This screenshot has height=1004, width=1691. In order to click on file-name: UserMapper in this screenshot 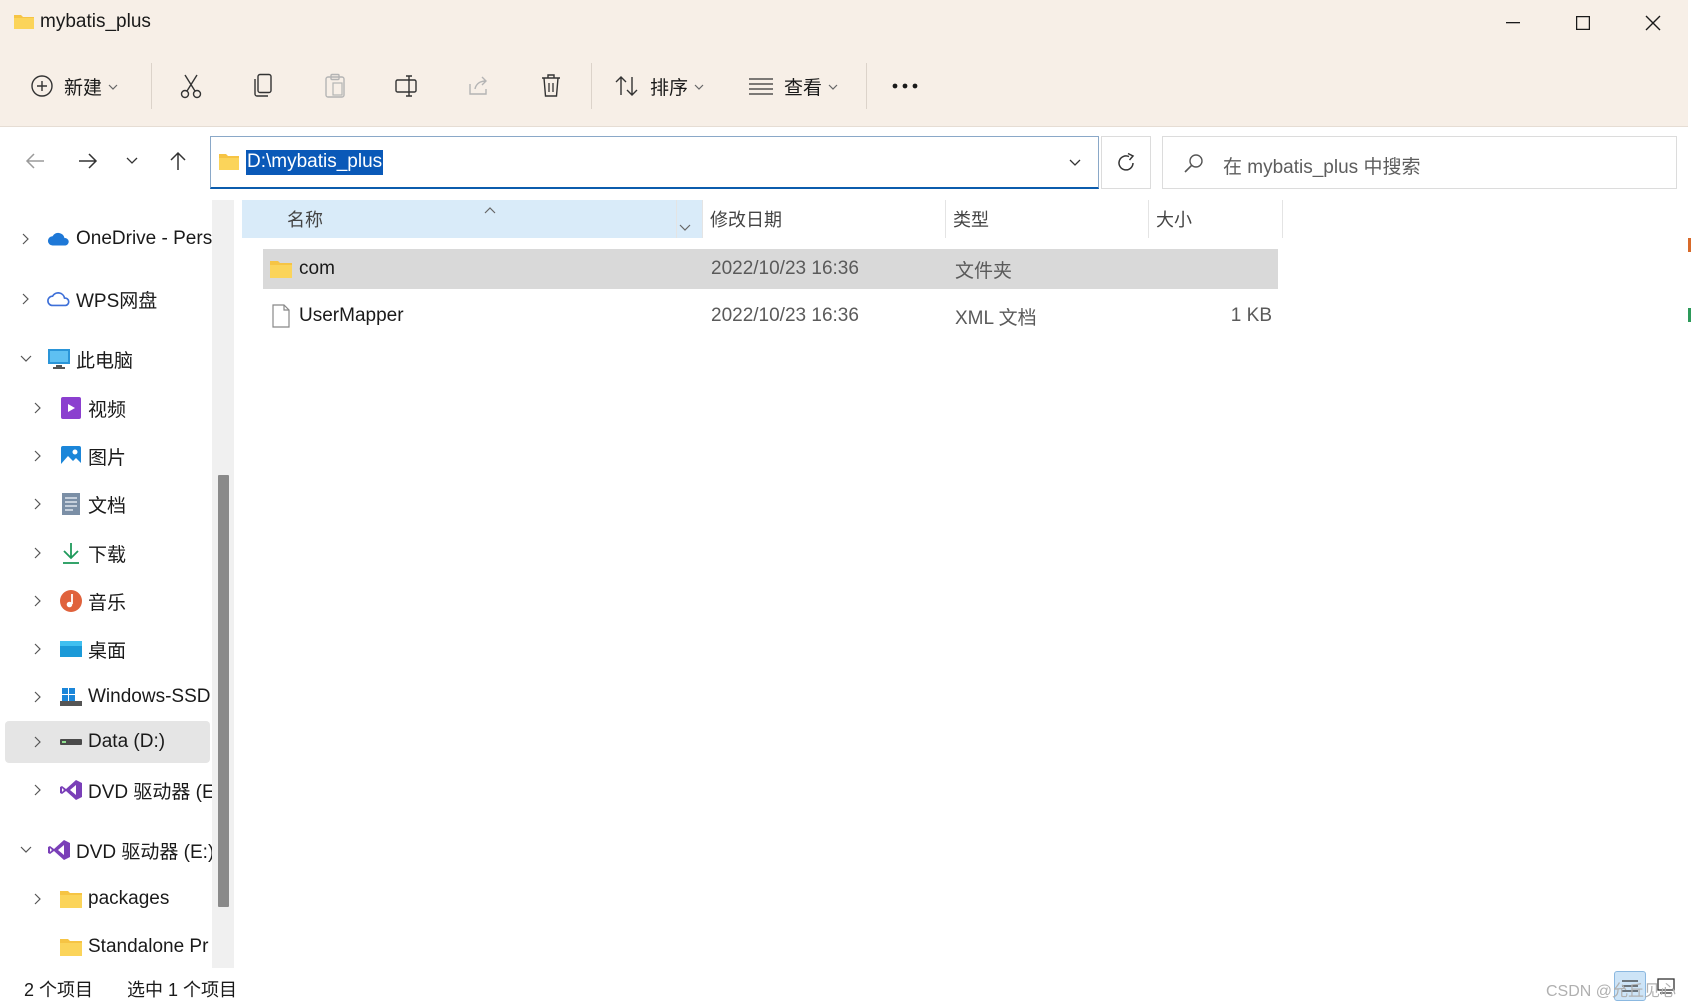, I will do `click(351, 315)`.